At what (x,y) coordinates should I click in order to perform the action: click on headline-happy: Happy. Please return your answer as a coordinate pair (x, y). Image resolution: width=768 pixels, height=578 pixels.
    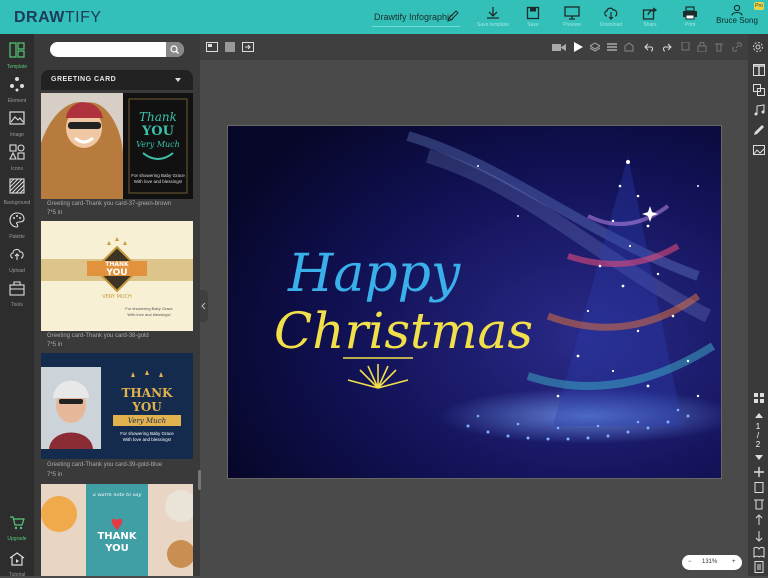
    Looking at the image, I should click on (374, 274).